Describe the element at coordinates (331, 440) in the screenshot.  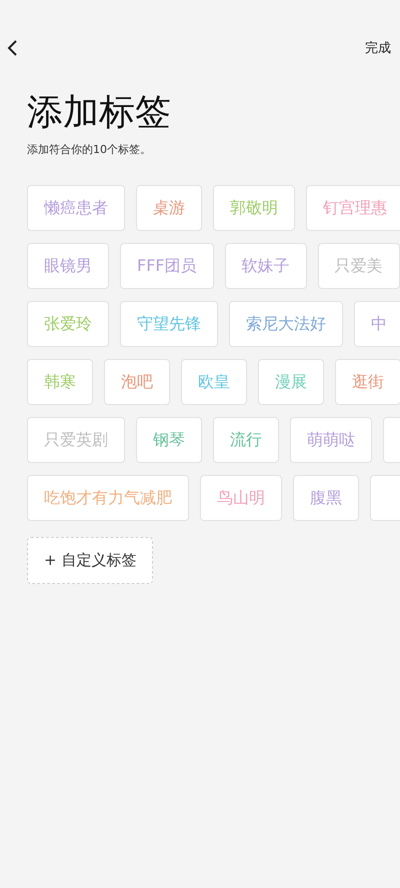
I see `tag-chip: 萌萌哒` at that location.